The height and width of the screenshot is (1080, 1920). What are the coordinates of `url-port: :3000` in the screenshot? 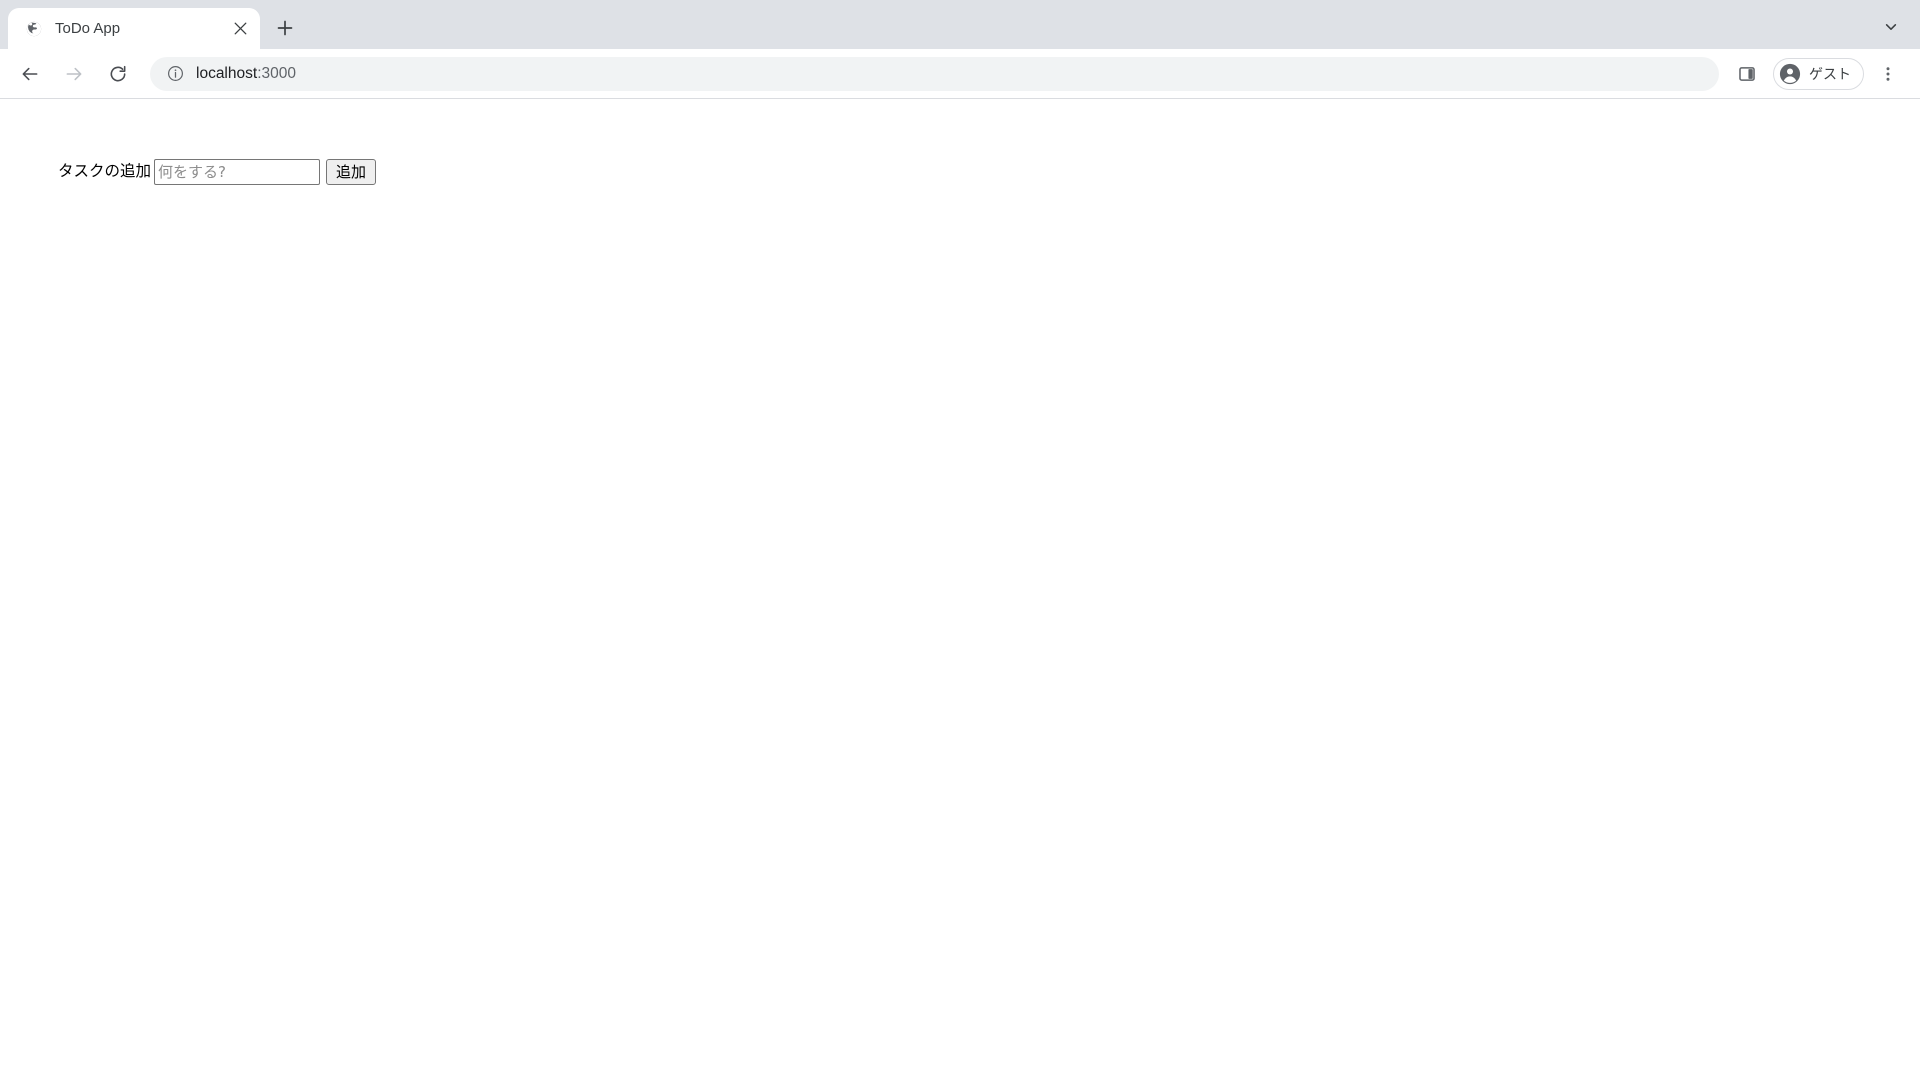 It's located at (276, 73).